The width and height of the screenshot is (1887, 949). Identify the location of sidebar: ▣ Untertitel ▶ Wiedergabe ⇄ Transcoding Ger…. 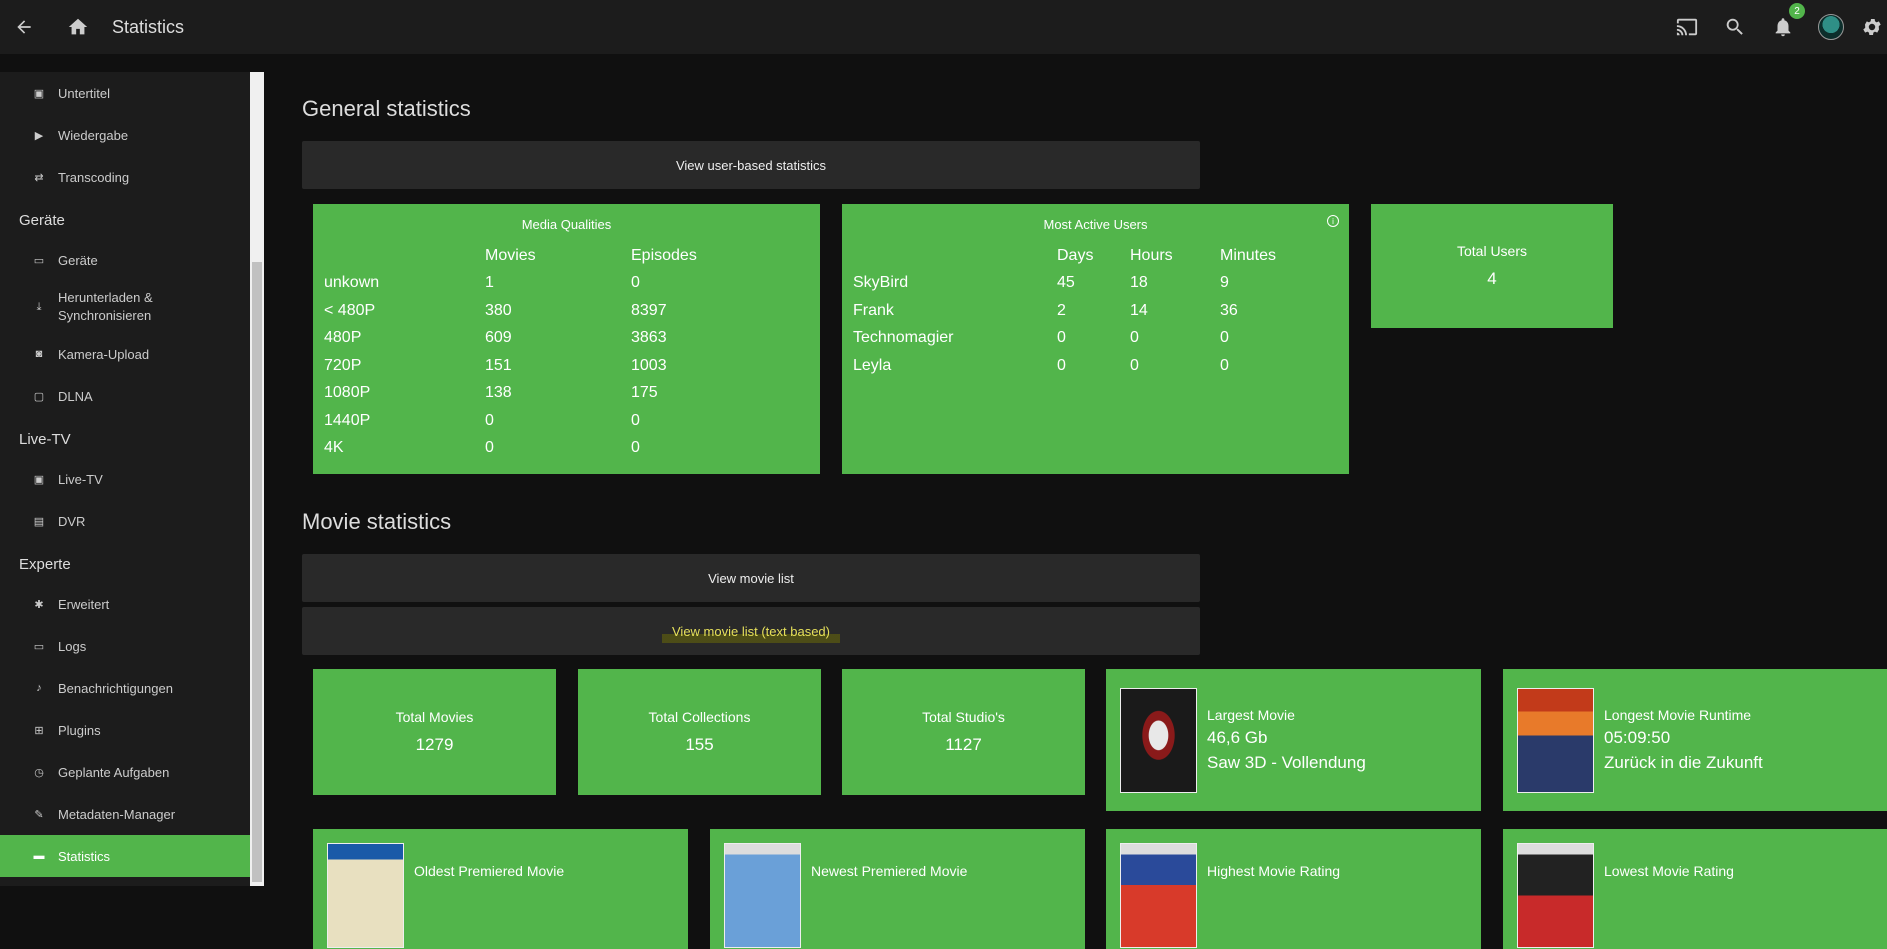
(125, 479).